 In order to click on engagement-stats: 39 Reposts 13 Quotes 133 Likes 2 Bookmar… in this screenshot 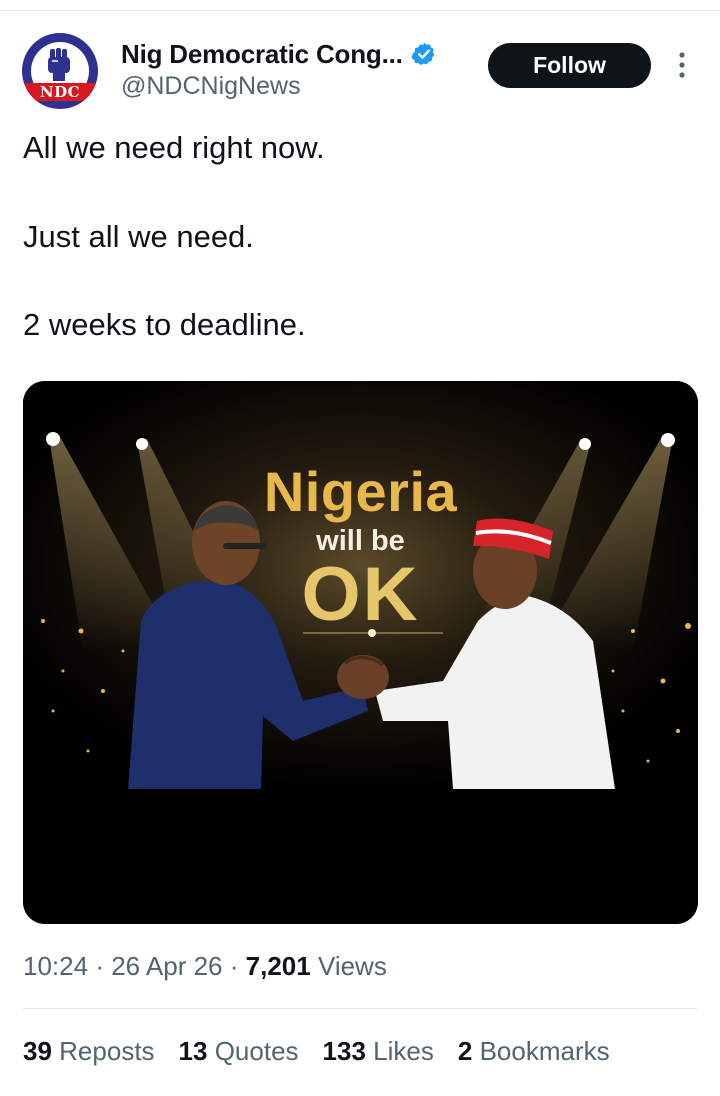, I will do `click(328, 1051)`.